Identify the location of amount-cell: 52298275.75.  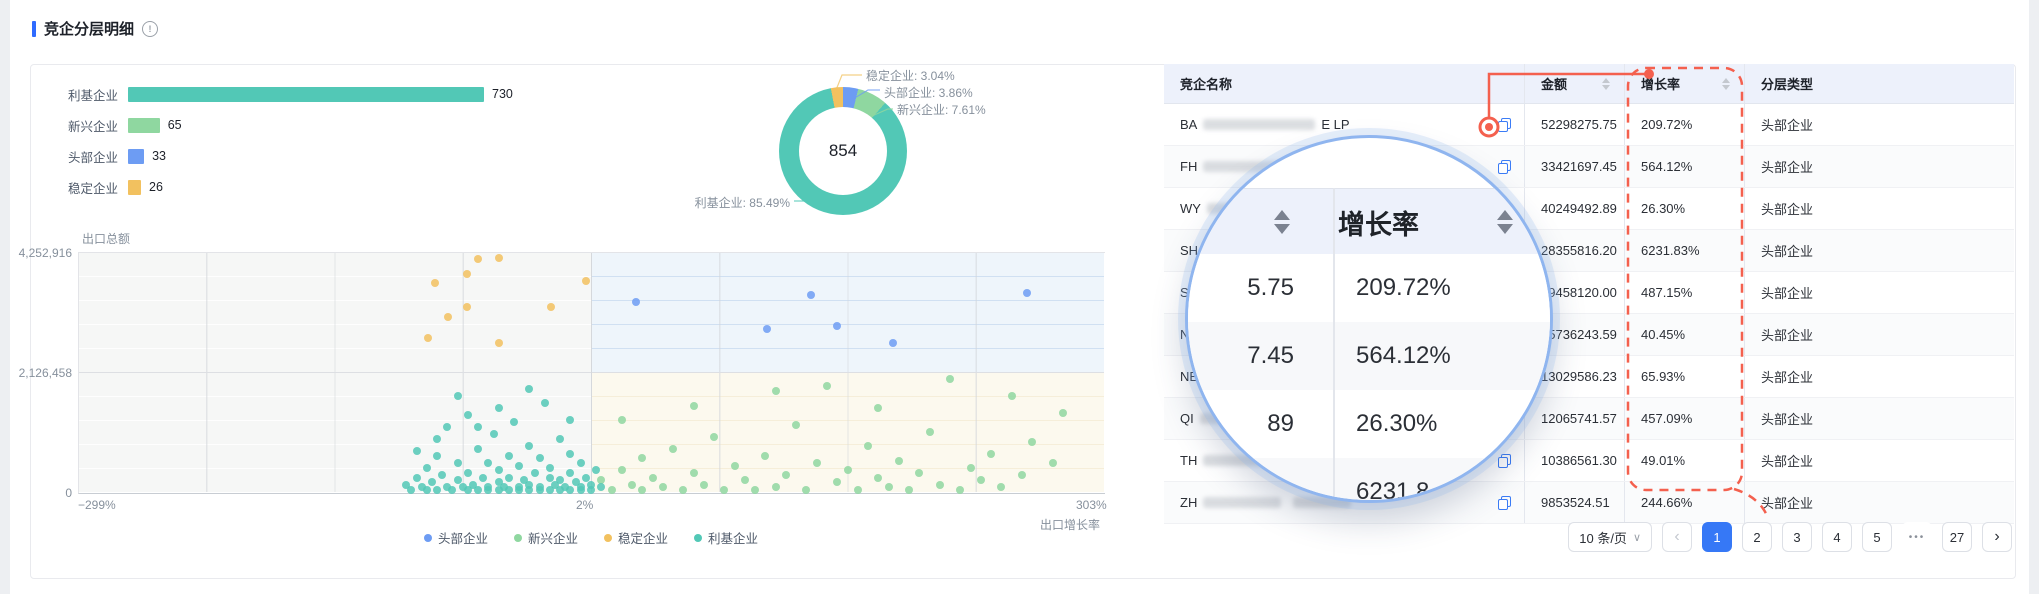
(1574, 124).